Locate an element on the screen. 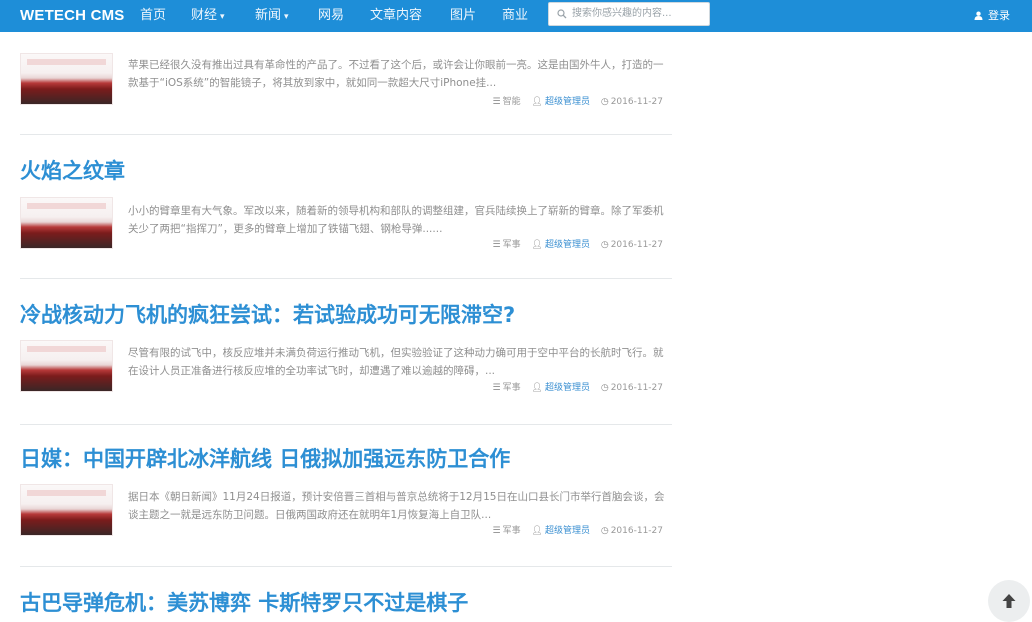  nav-item-news: 新闻 ▾ is located at coordinates (272, 16).